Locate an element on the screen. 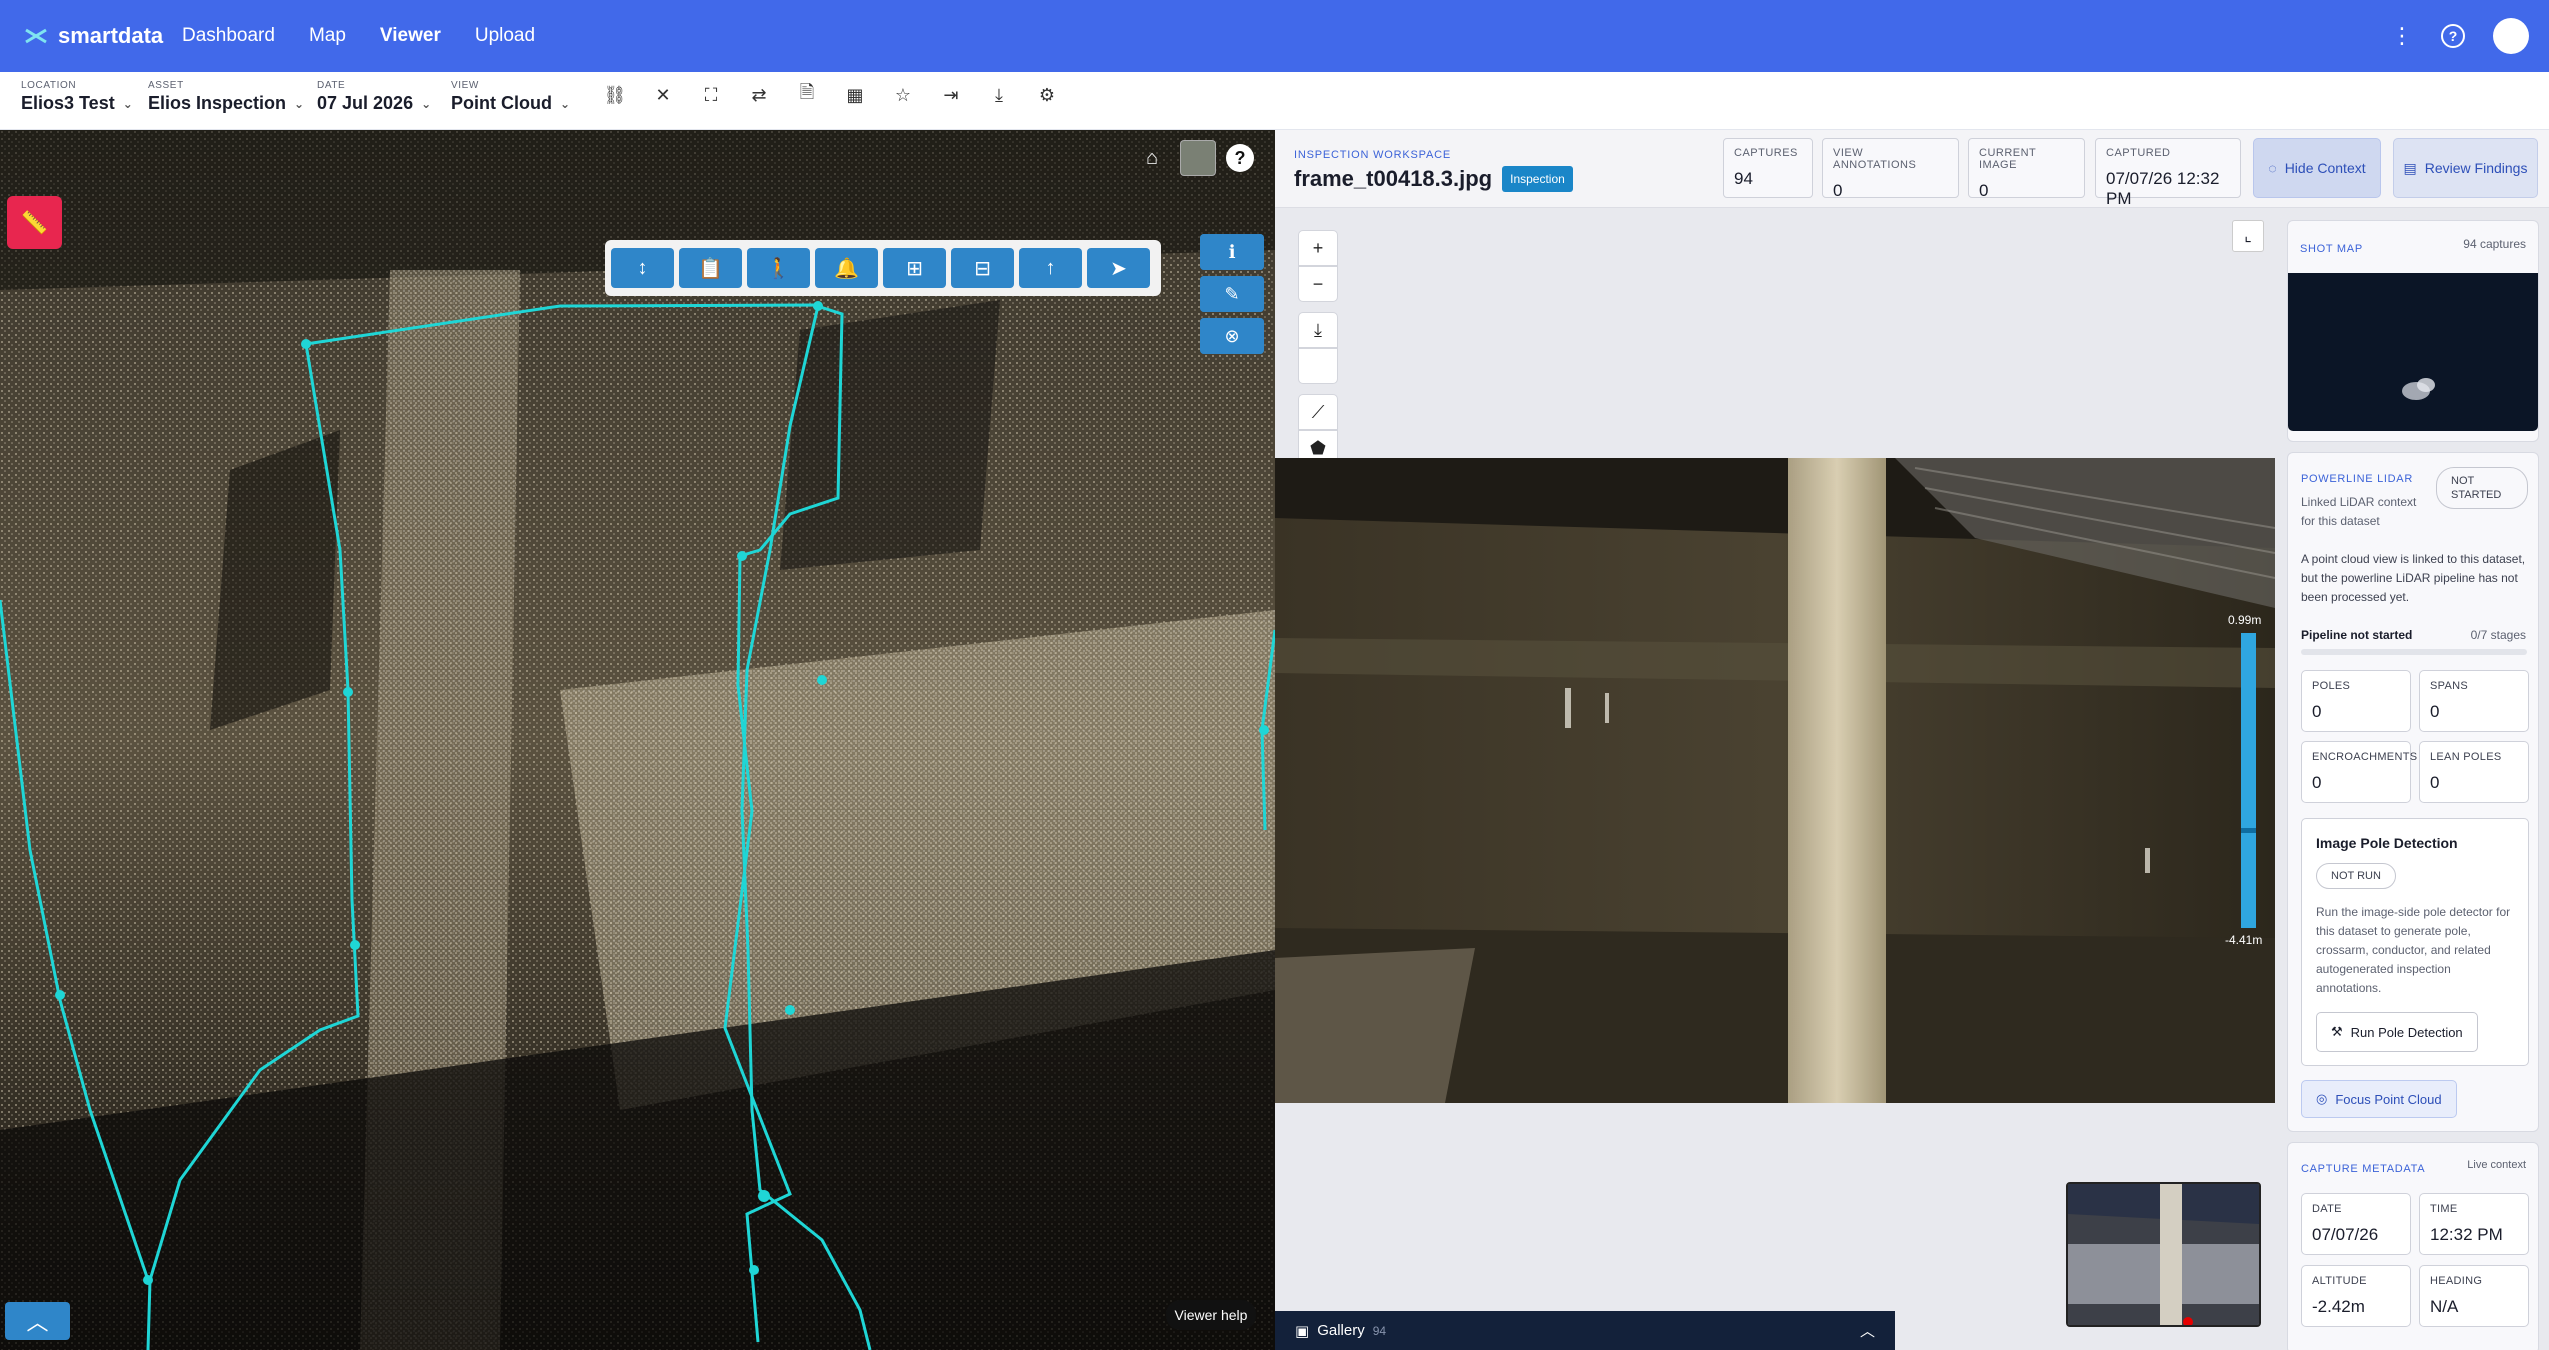 The height and width of the screenshot is (1350, 2549). measure-ruler-button: 📏 is located at coordinates (34, 222).